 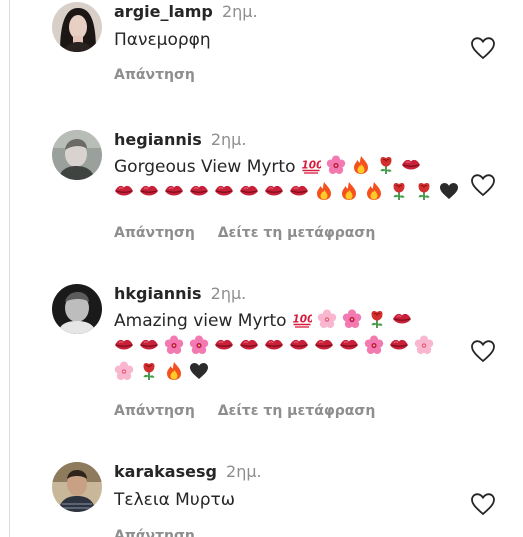 What do you see at coordinates (158, 139) in the screenshot?
I see `username: hegiannis` at bounding box center [158, 139].